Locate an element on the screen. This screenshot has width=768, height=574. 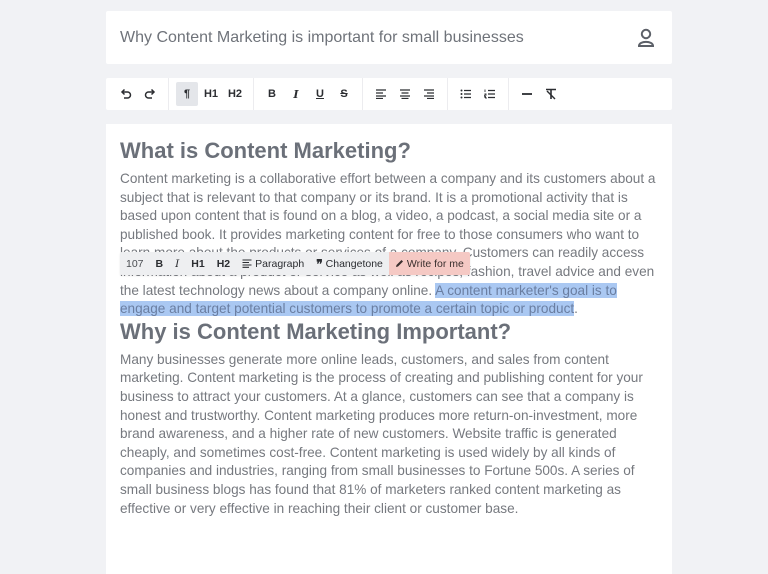
quote-icon: ❞ is located at coordinates (319, 263).